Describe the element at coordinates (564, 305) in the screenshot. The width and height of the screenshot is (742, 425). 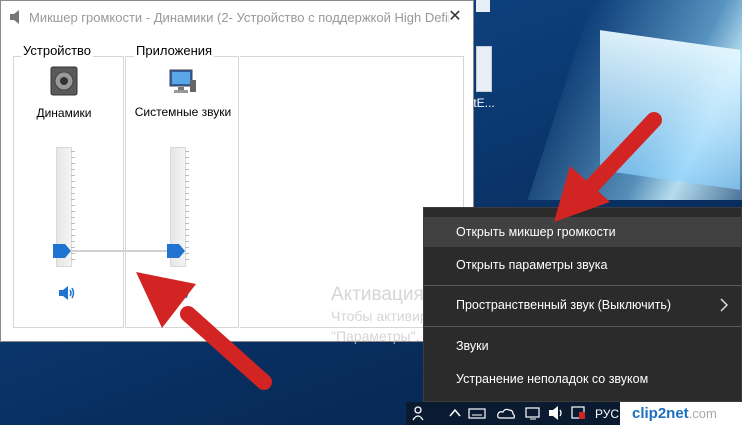
I see `menu-item-spatial-sound-label: Пространственный звук (Выключить)` at that location.